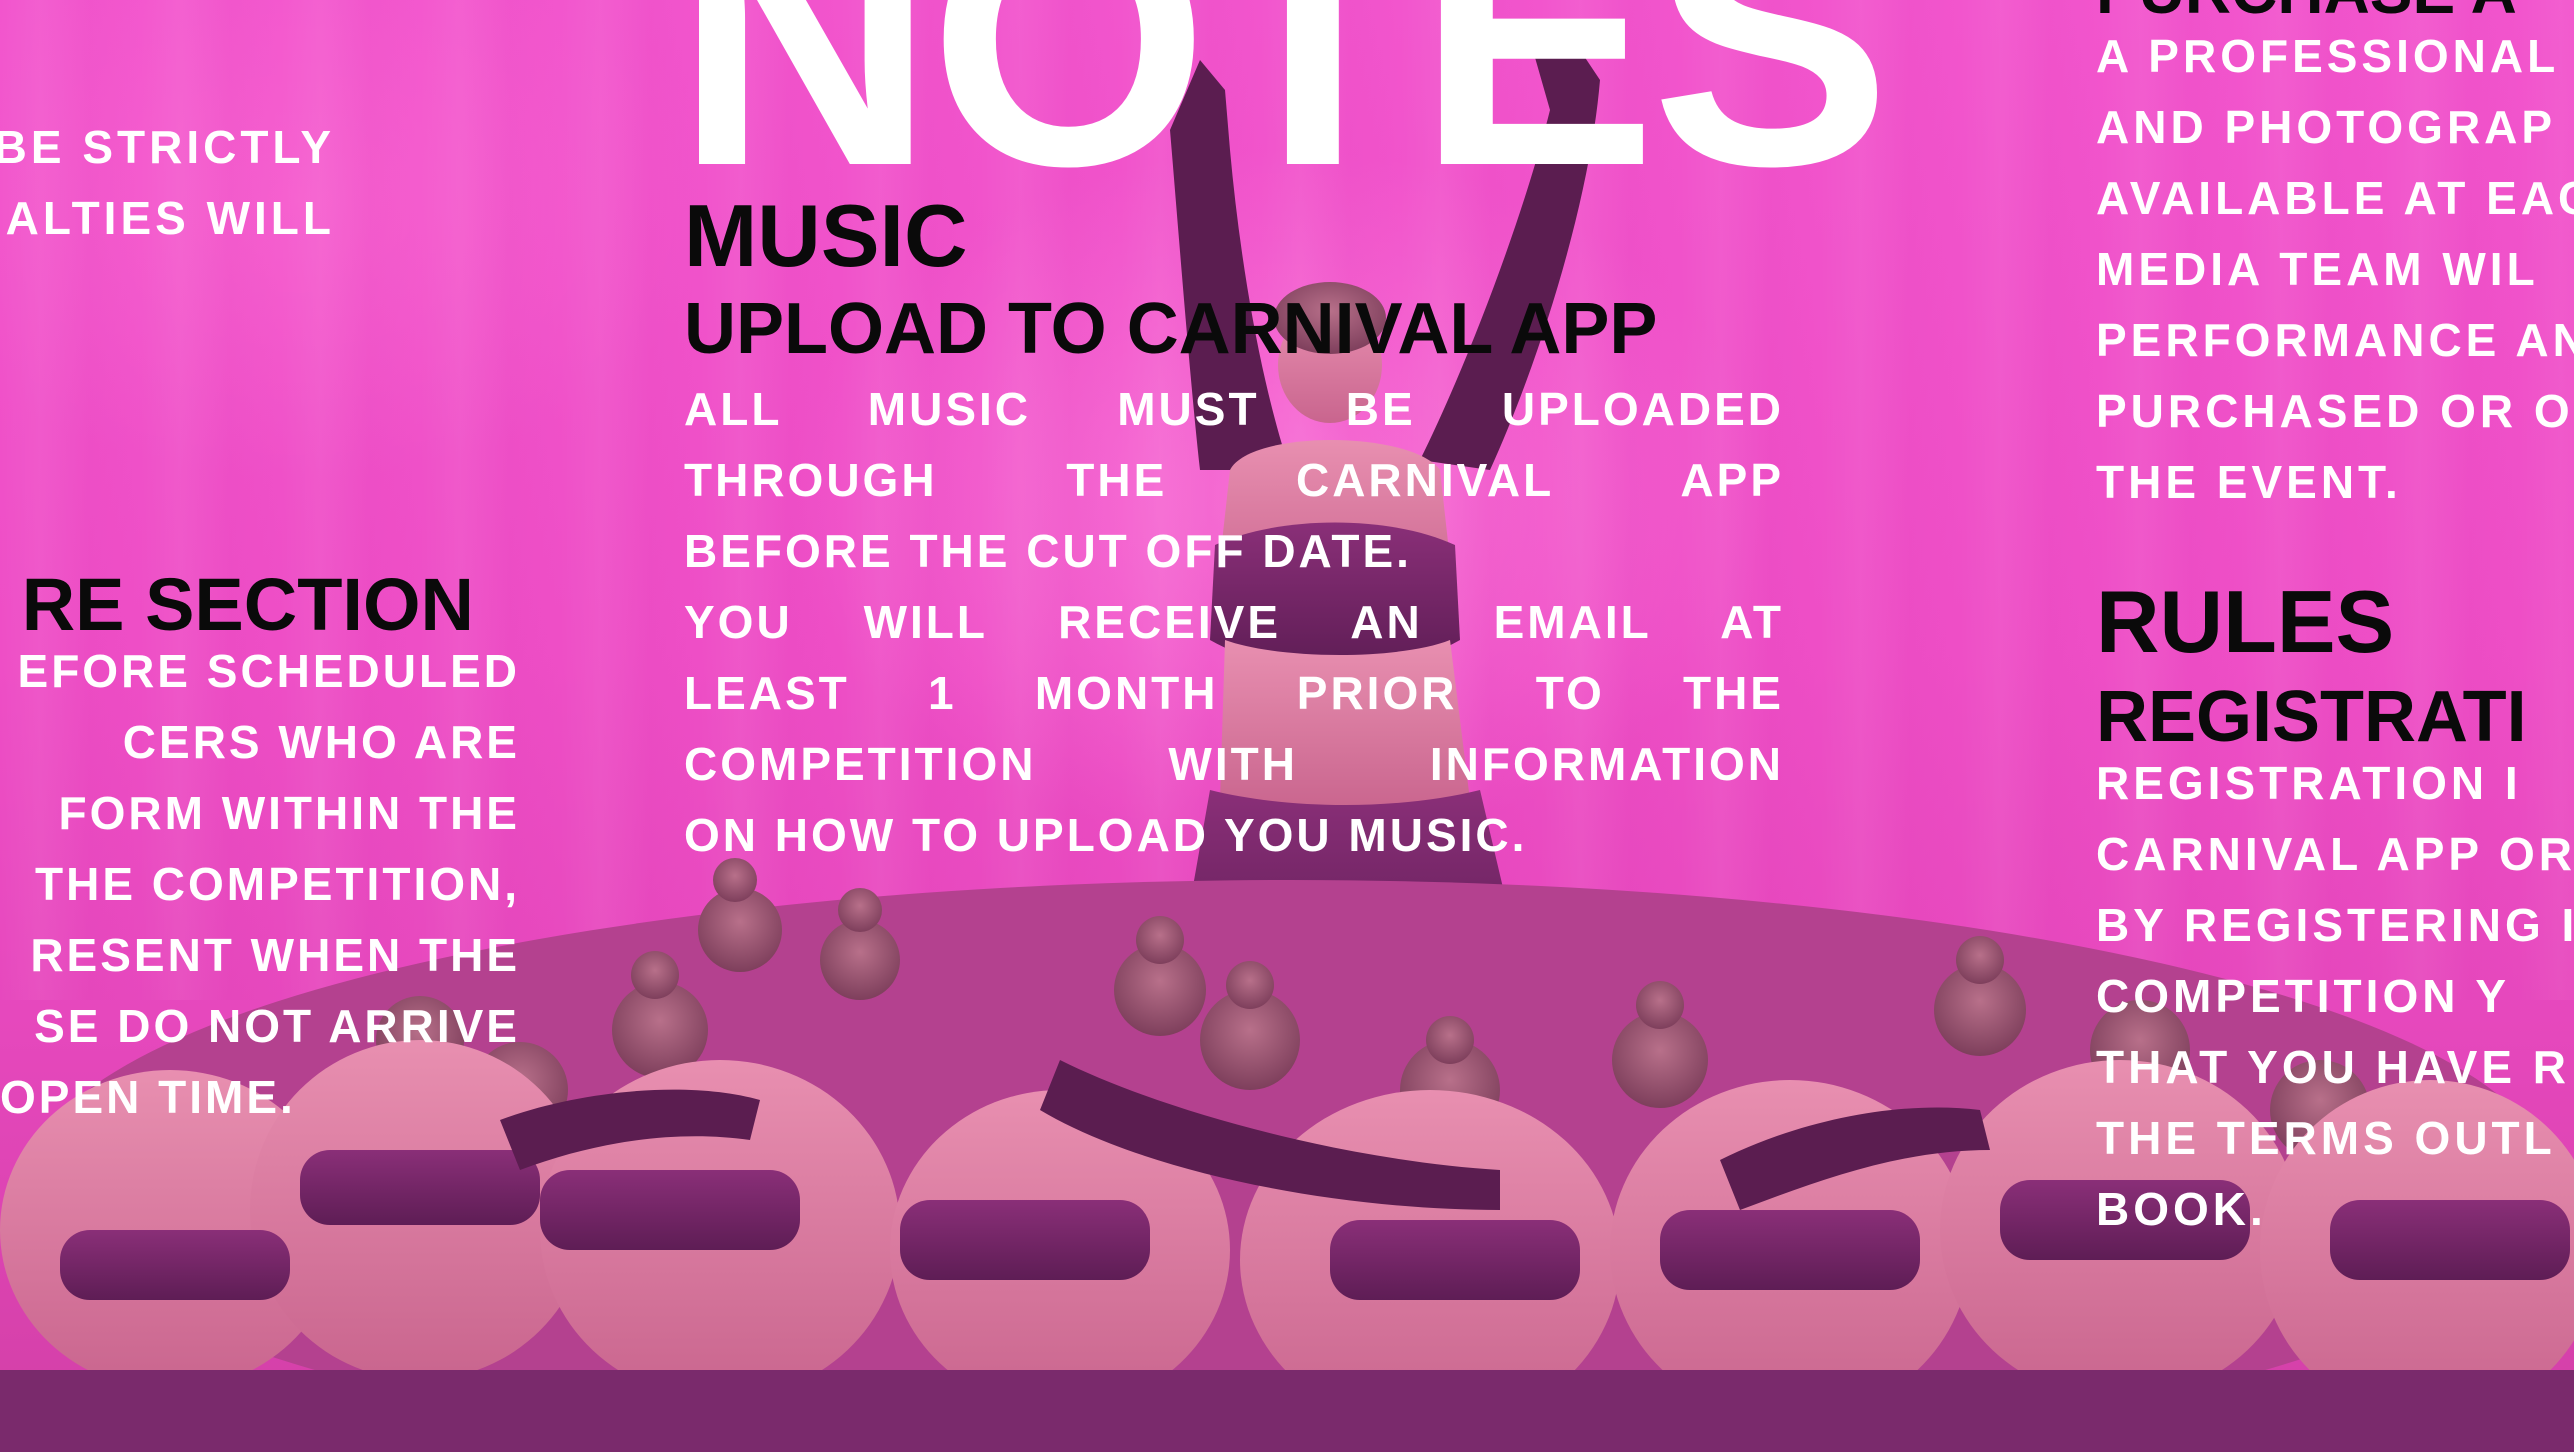  What do you see at coordinates (268, 671) in the screenshot?
I see `left-body-line: EFORE SCHEDULED` at bounding box center [268, 671].